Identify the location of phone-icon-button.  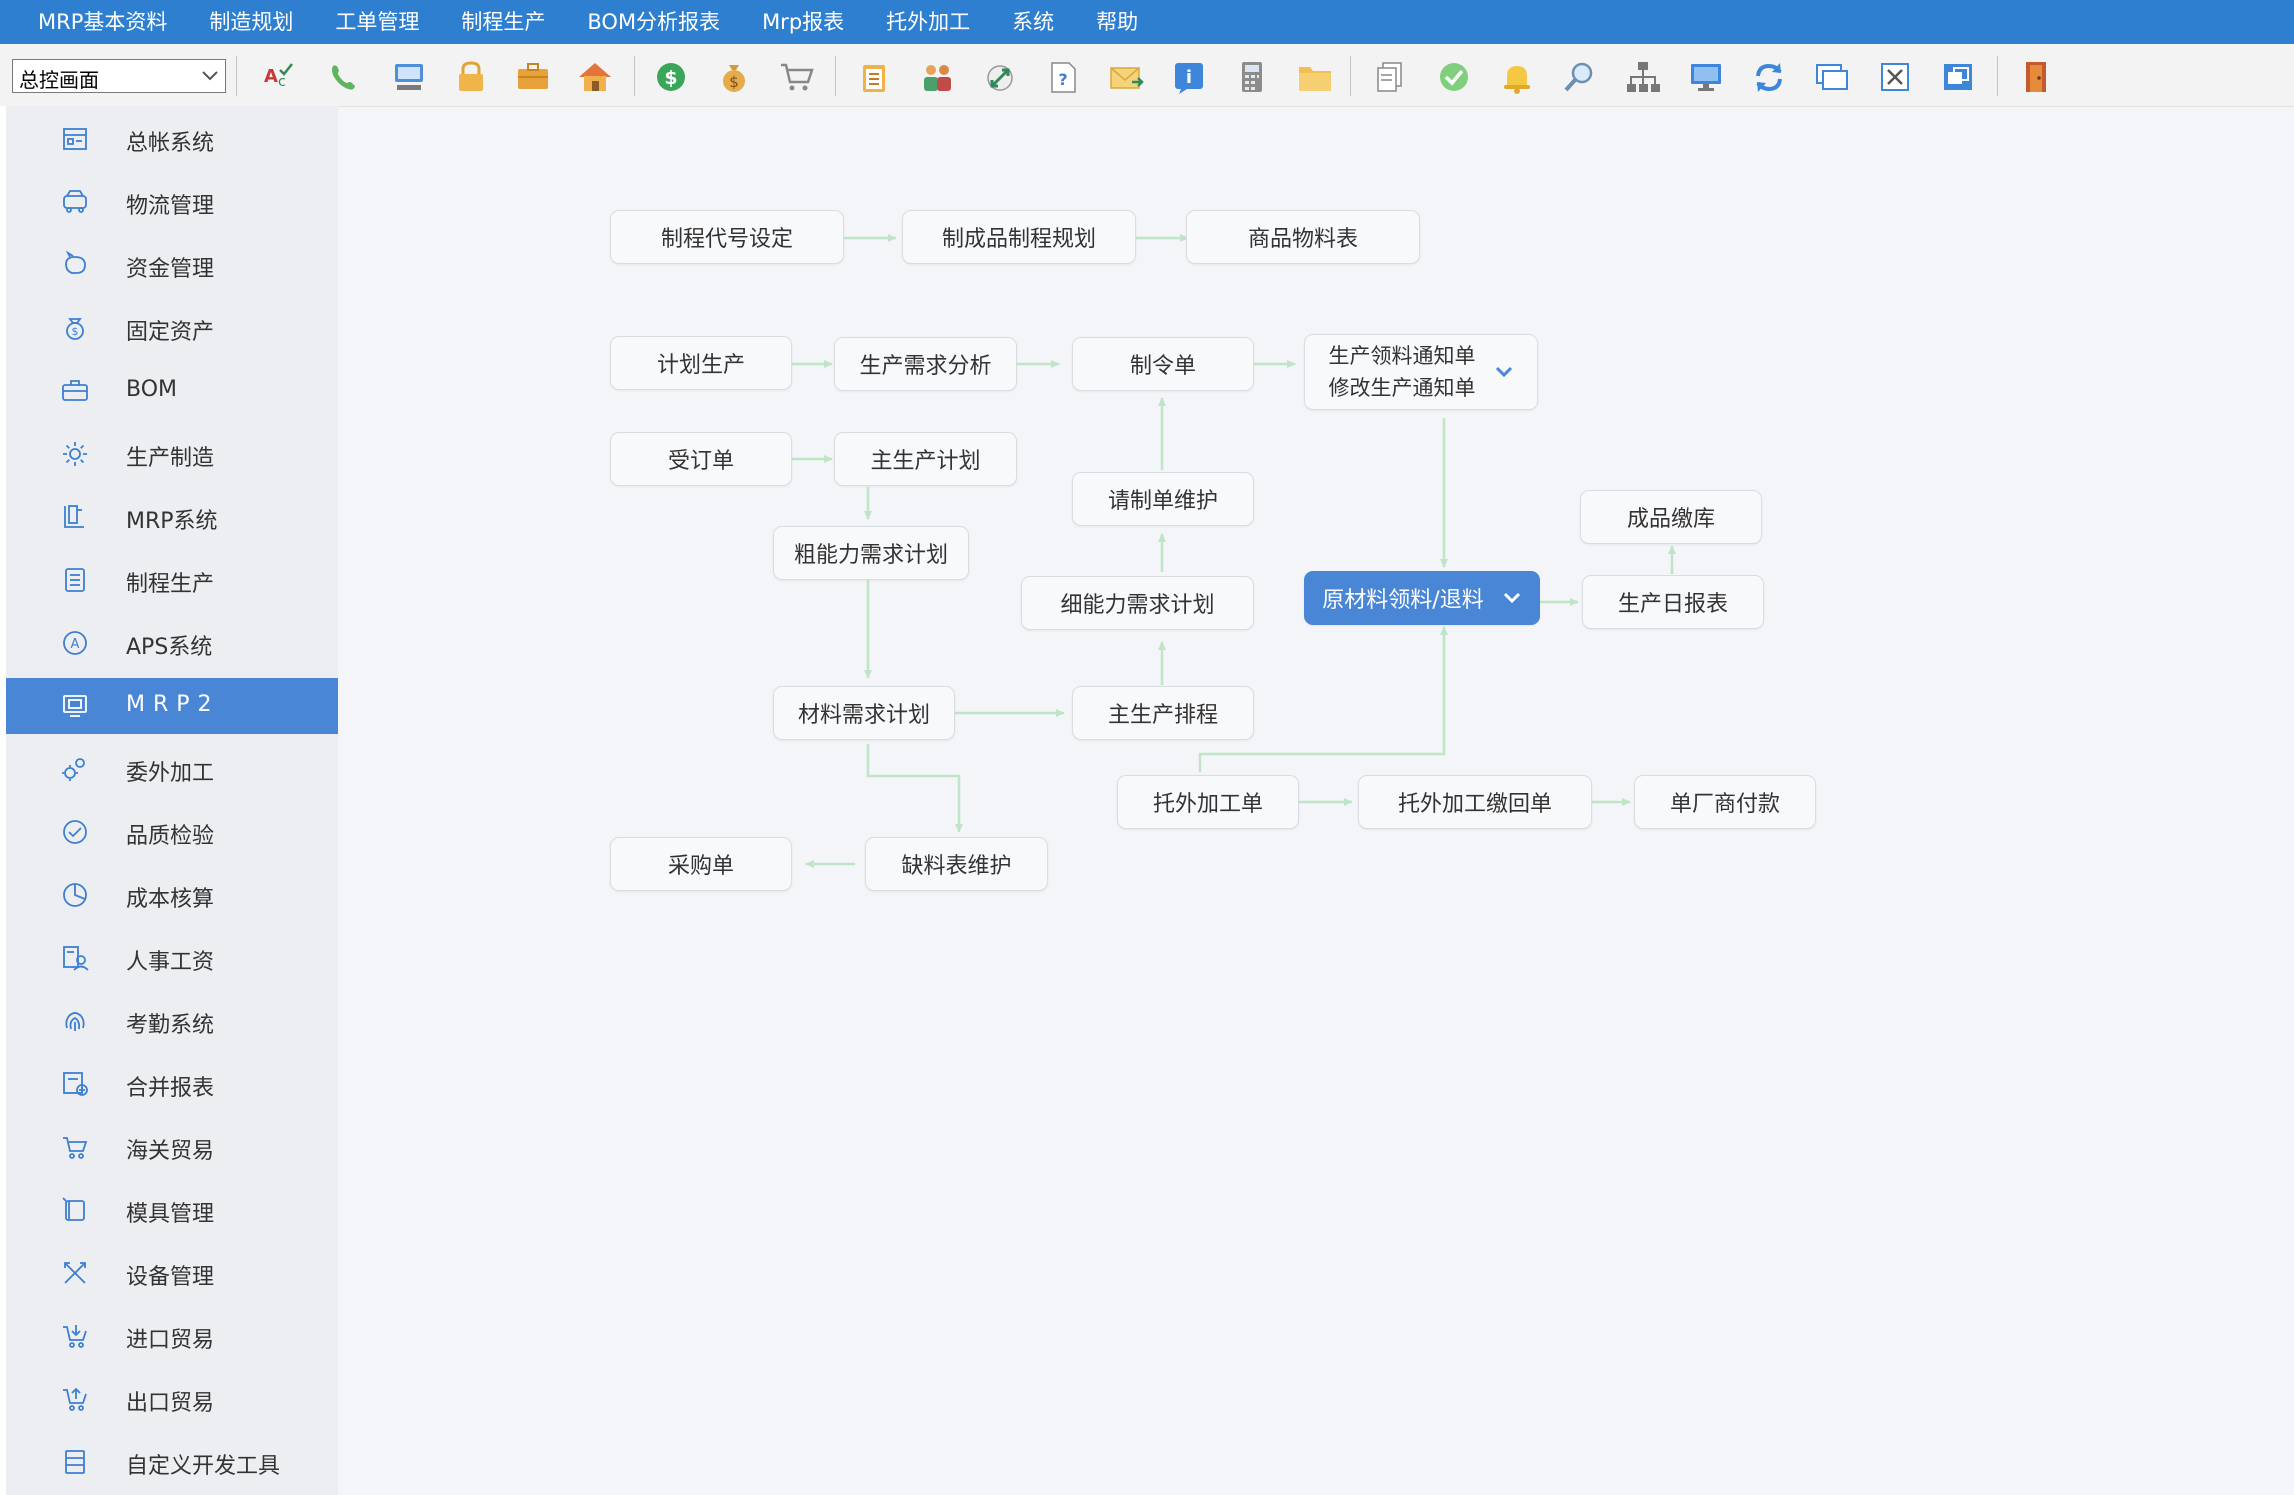
(344, 77).